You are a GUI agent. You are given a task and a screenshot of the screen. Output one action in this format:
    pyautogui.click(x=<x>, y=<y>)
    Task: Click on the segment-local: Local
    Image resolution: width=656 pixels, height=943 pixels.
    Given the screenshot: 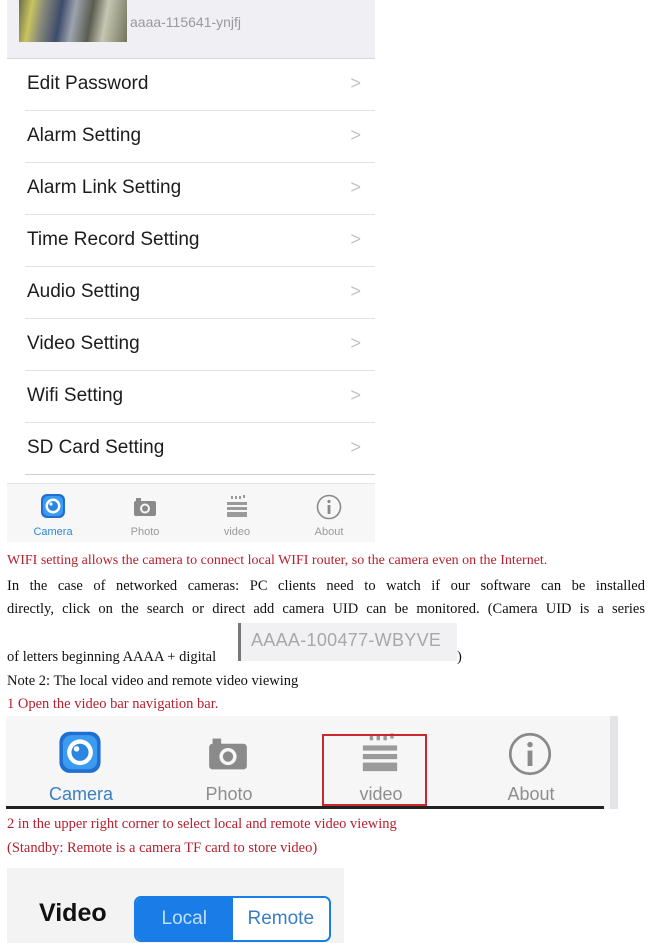 What is the action you would take?
    pyautogui.click(x=184, y=919)
    